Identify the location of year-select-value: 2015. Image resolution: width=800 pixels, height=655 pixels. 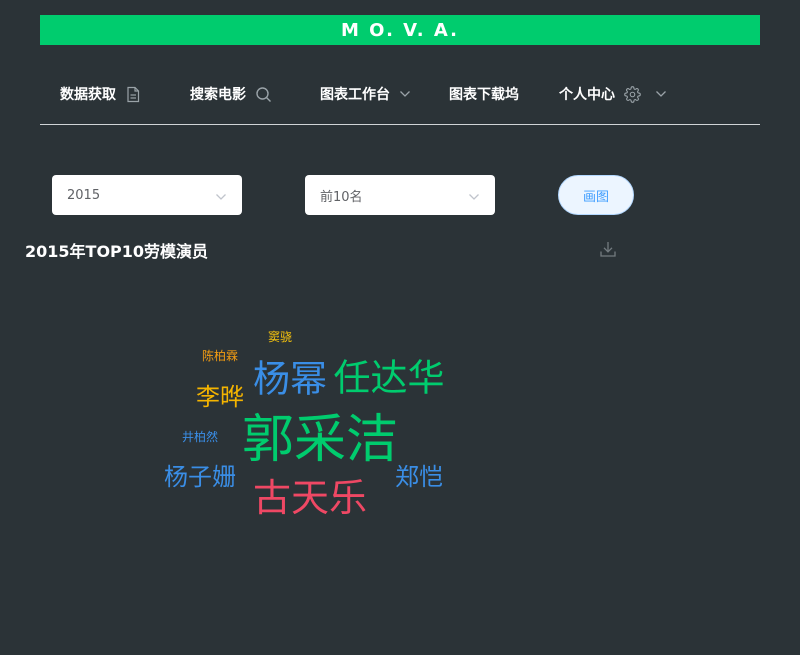
(84, 195).